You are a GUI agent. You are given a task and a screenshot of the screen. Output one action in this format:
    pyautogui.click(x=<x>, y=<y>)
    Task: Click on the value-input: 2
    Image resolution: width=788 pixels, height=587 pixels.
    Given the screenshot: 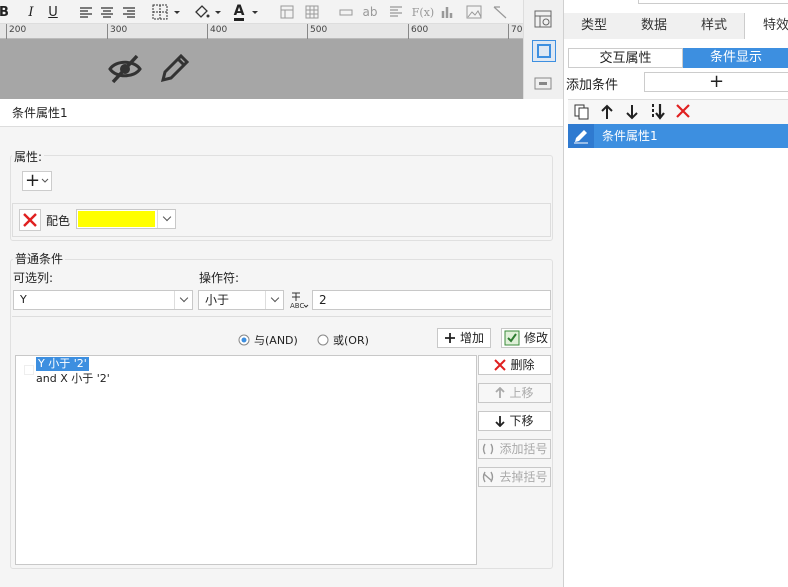 What is the action you would take?
    pyautogui.click(x=431, y=300)
    